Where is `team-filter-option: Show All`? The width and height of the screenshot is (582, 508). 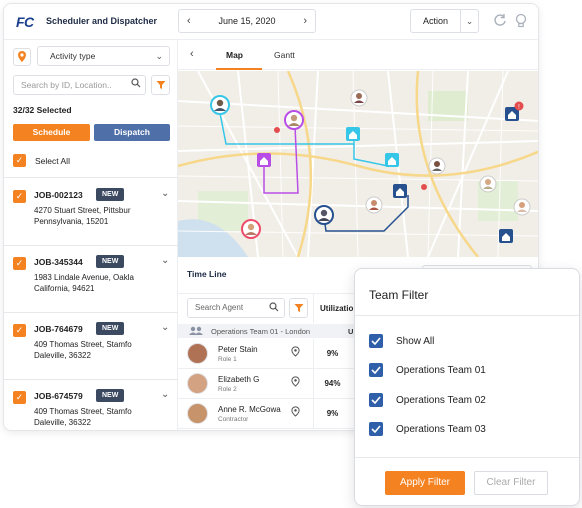
team-filter-option: Show All is located at coordinates (401, 341).